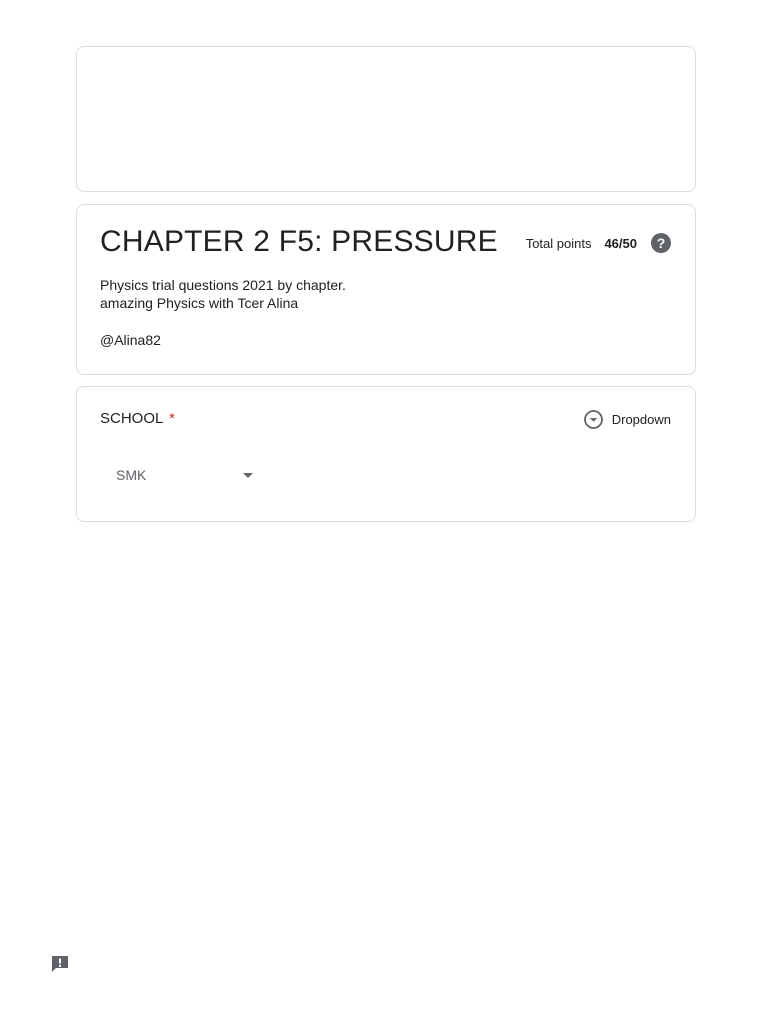 The width and height of the screenshot is (768, 1024). I want to click on total-points-value: 46/50, so click(620, 243).